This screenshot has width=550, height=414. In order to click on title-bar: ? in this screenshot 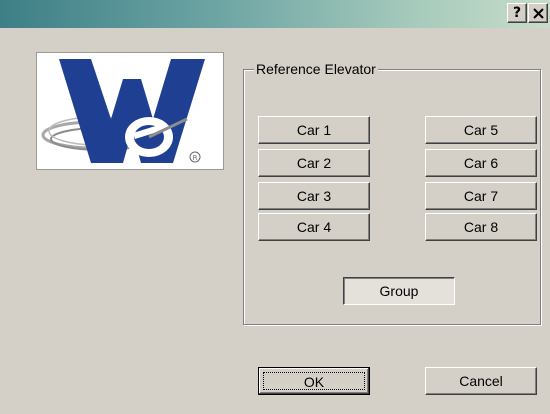, I will do `click(275, 14)`.